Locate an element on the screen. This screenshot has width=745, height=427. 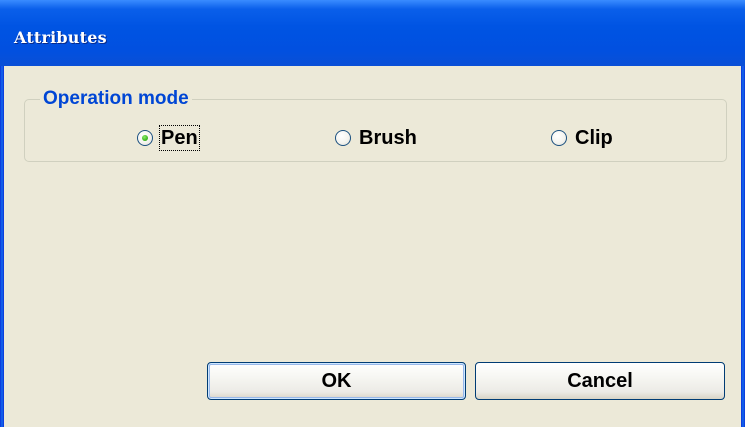
radio-clip: Clip is located at coordinates (582, 138).